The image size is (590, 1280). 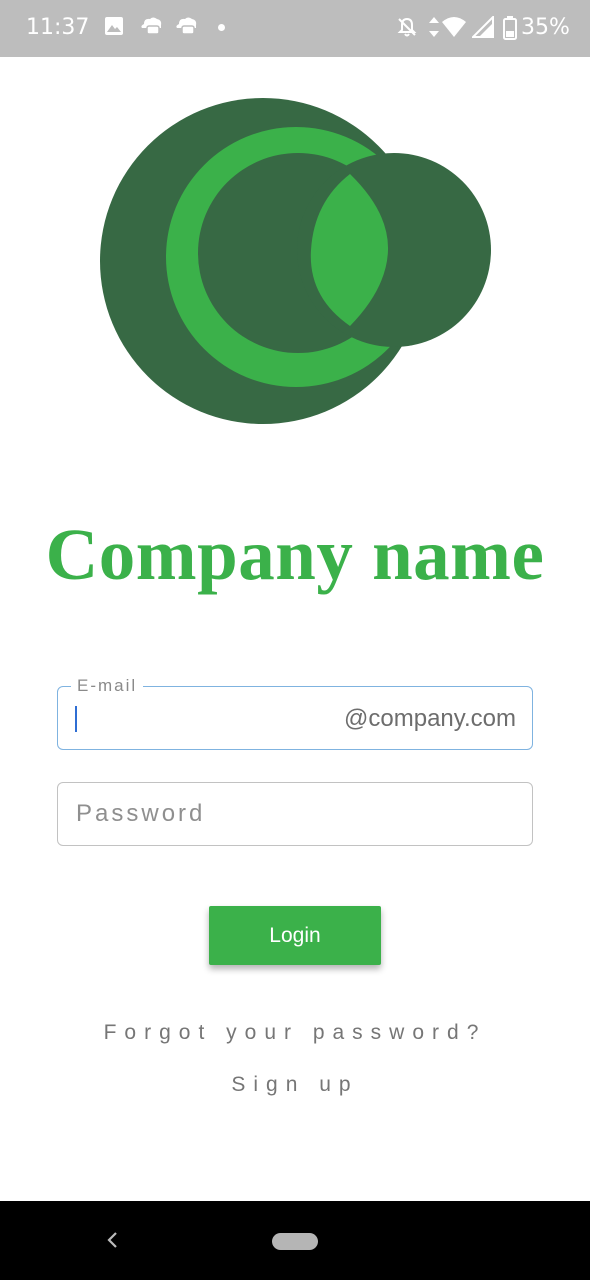 What do you see at coordinates (510, 28) in the screenshot?
I see `battery-icon` at bounding box center [510, 28].